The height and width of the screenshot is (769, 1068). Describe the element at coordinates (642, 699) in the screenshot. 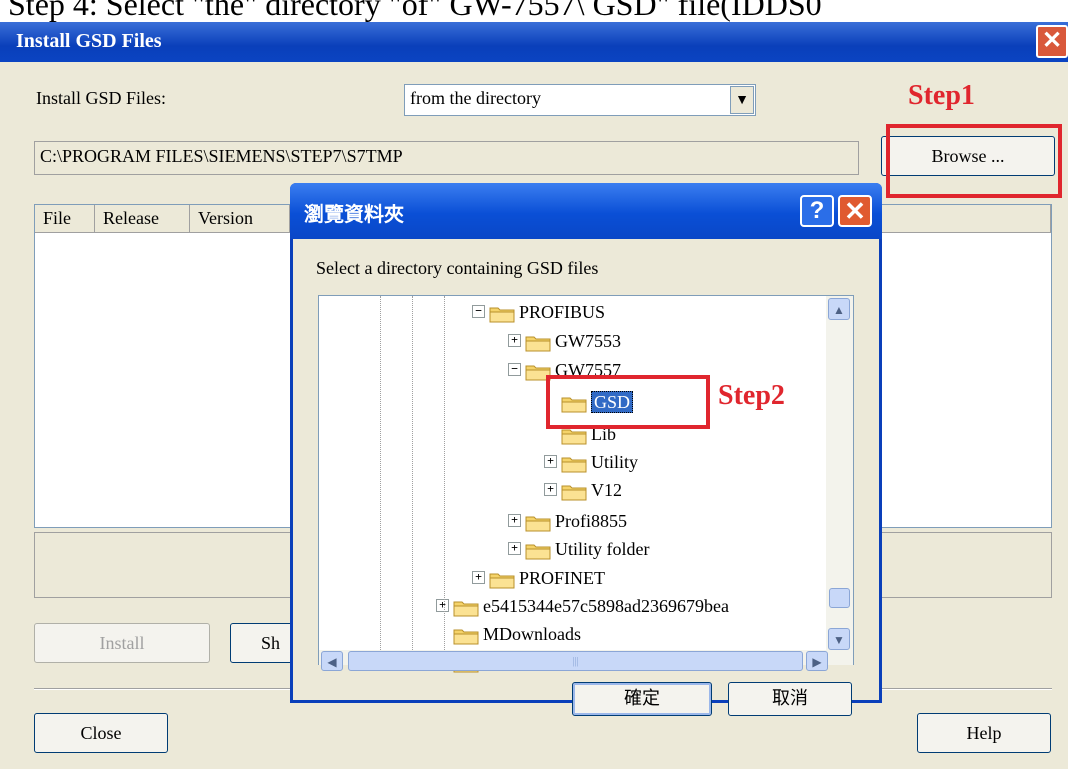

I see `ok-button: 確定` at that location.